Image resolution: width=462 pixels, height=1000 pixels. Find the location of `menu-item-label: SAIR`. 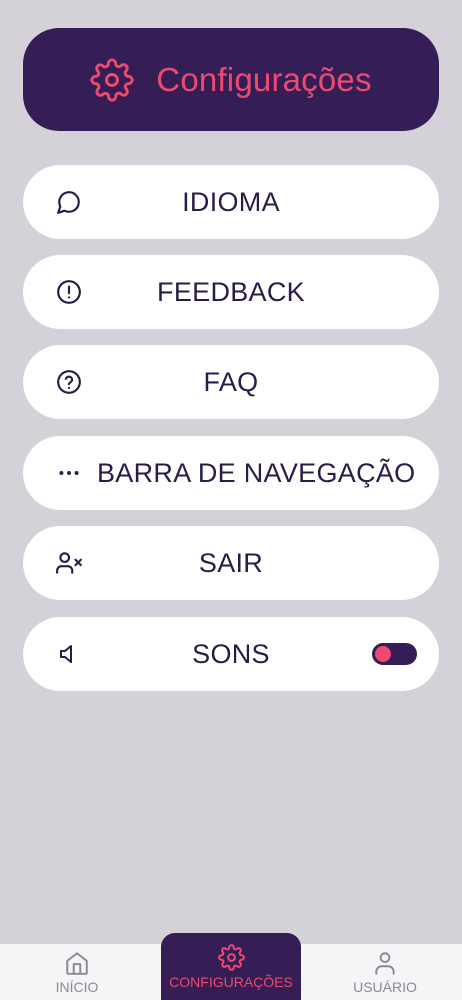

menu-item-label: SAIR is located at coordinates (231, 562).